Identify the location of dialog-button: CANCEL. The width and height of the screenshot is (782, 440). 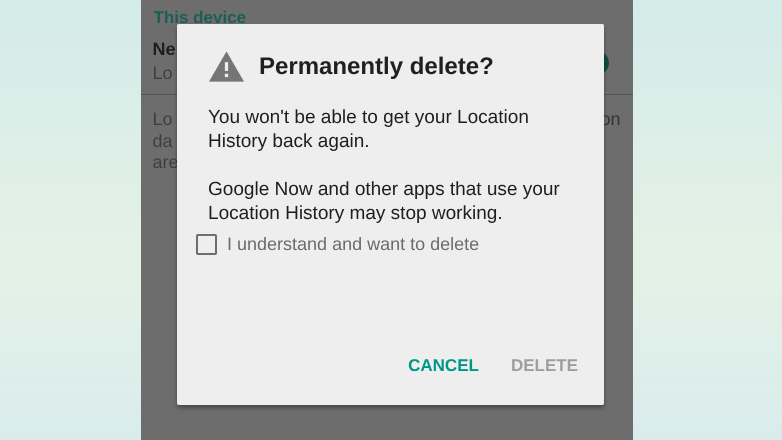
(443, 366).